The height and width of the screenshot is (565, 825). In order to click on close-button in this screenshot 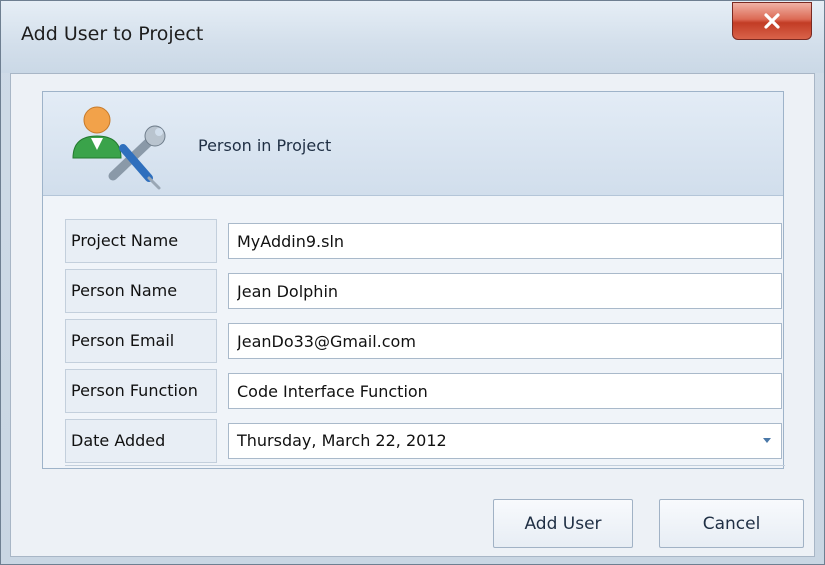, I will do `click(772, 21)`.